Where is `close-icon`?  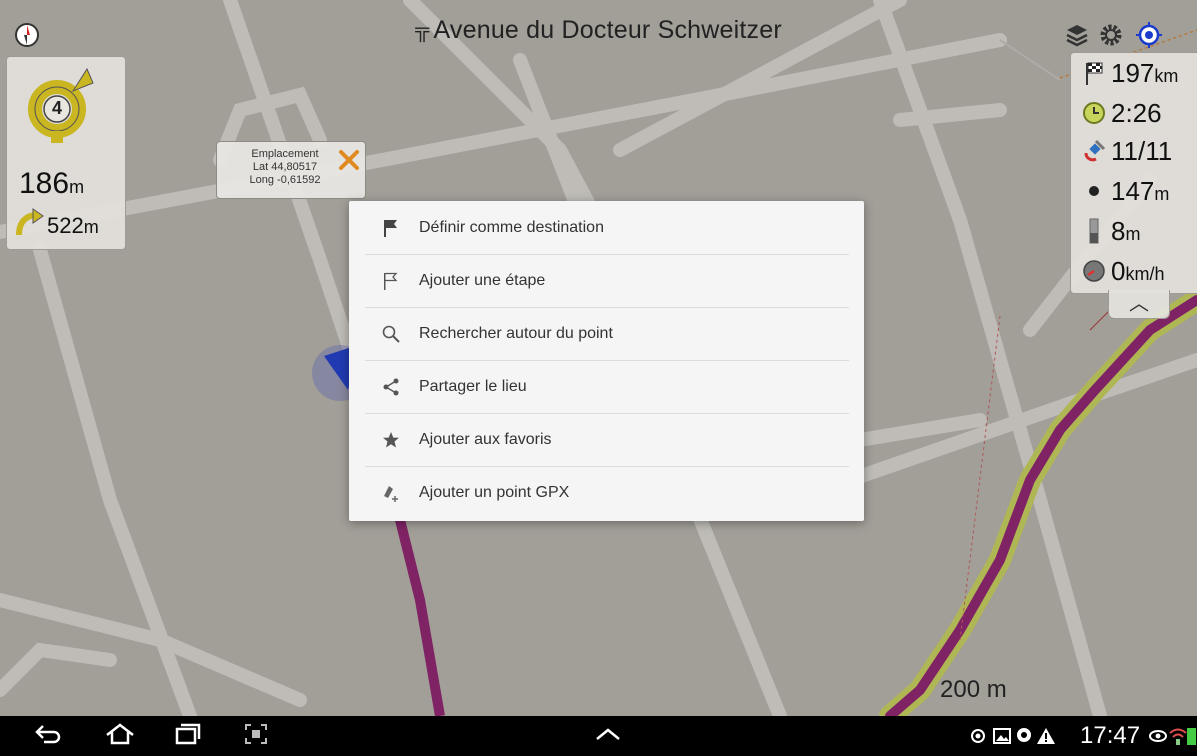 close-icon is located at coordinates (349, 160).